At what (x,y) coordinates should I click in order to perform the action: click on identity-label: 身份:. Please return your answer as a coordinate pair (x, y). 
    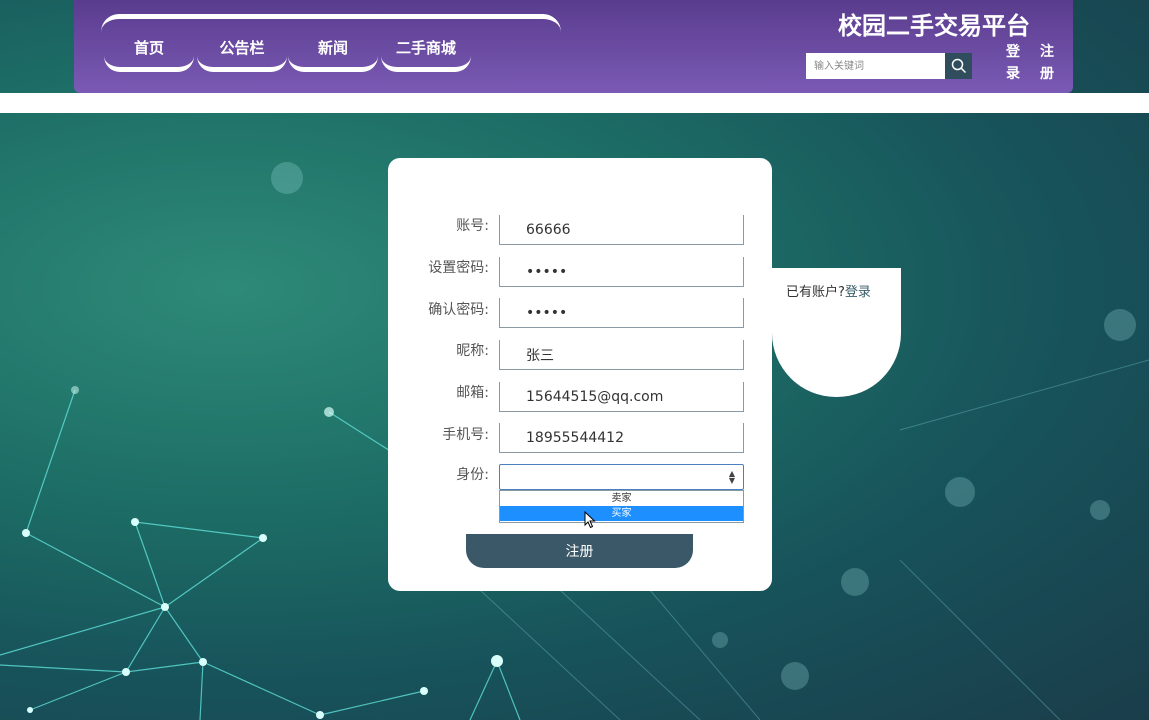
    Looking at the image, I should click on (472, 475).